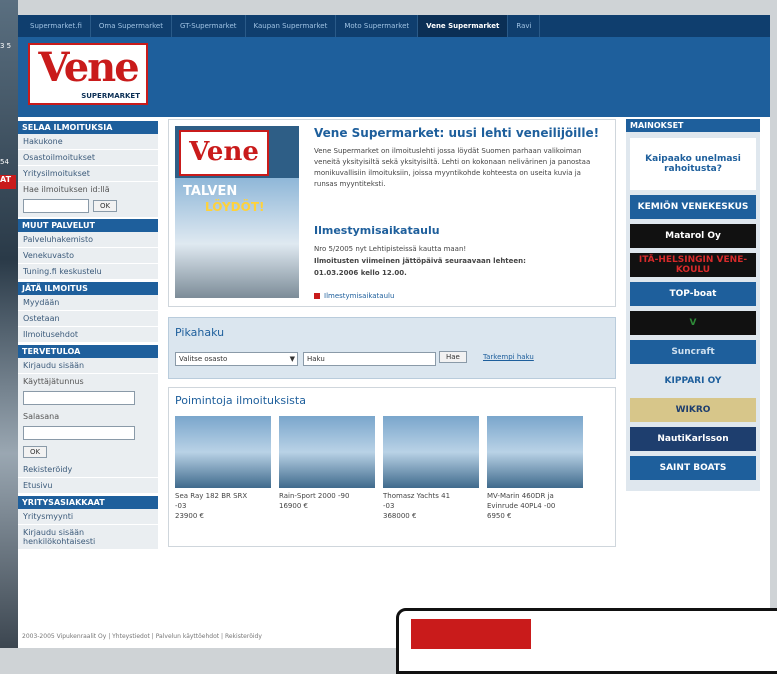 The image size is (777, 674). Describe the element at coordinates (508, 357) in the screenshot. I see `advanced-search-link: Tarkempi haku` at that location.